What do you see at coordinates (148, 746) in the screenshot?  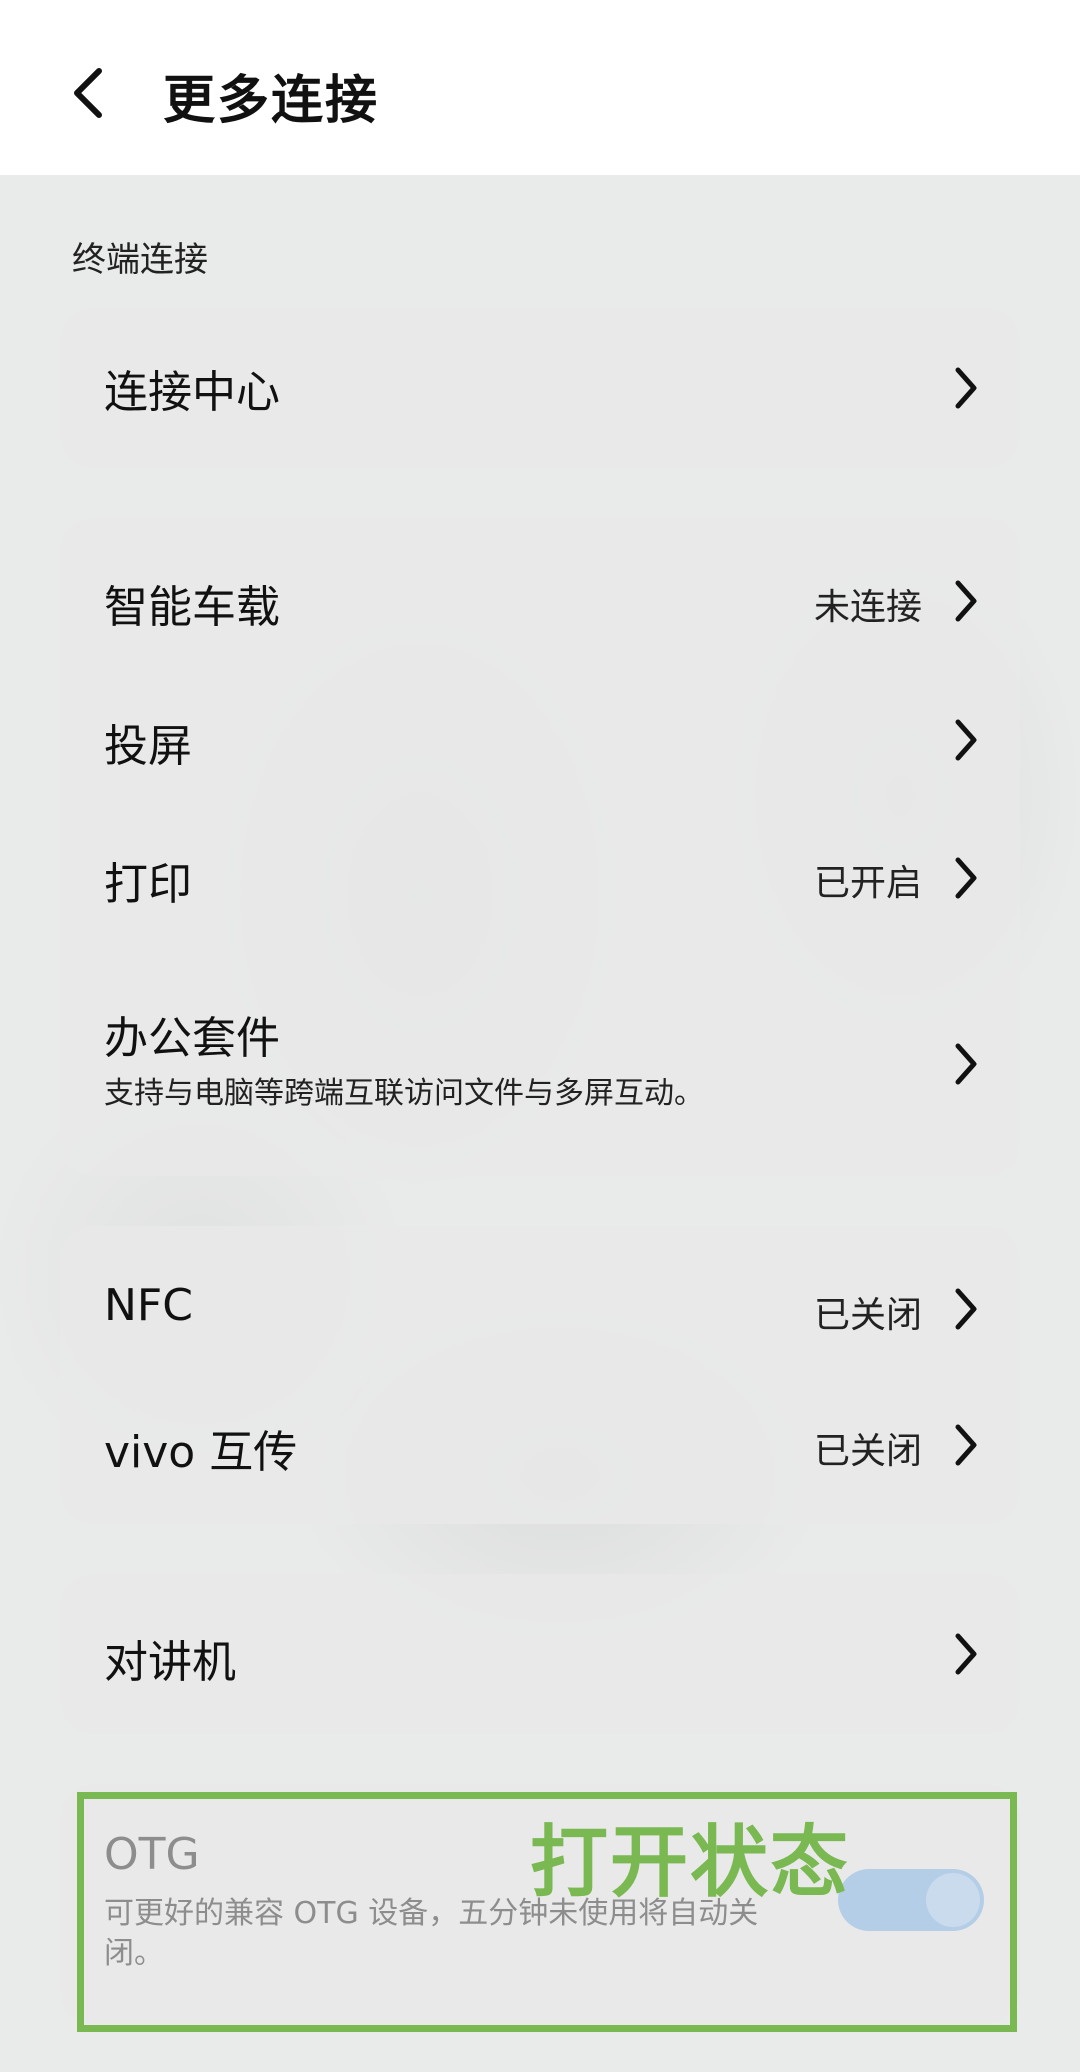 I see `row-label: 投屏` at bounding box center [148, 746].